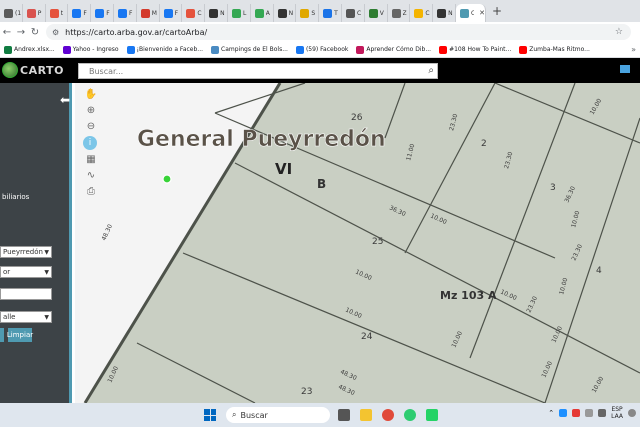 The width and height of the screenshot is (640, 427). Describe the element at coordinates (576, 413) in the screenshot. I see `antivirus-icon` at that location.